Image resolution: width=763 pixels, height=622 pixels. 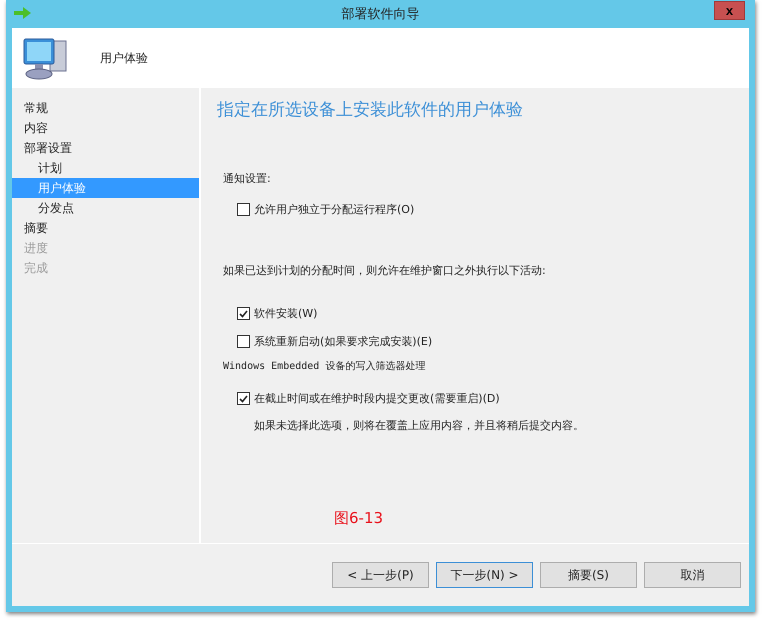 What do you see at coordinates (380, 575) in the screenshot?
I see `wizard-button: < 上一步(P)` at bounding box center [380, 575].